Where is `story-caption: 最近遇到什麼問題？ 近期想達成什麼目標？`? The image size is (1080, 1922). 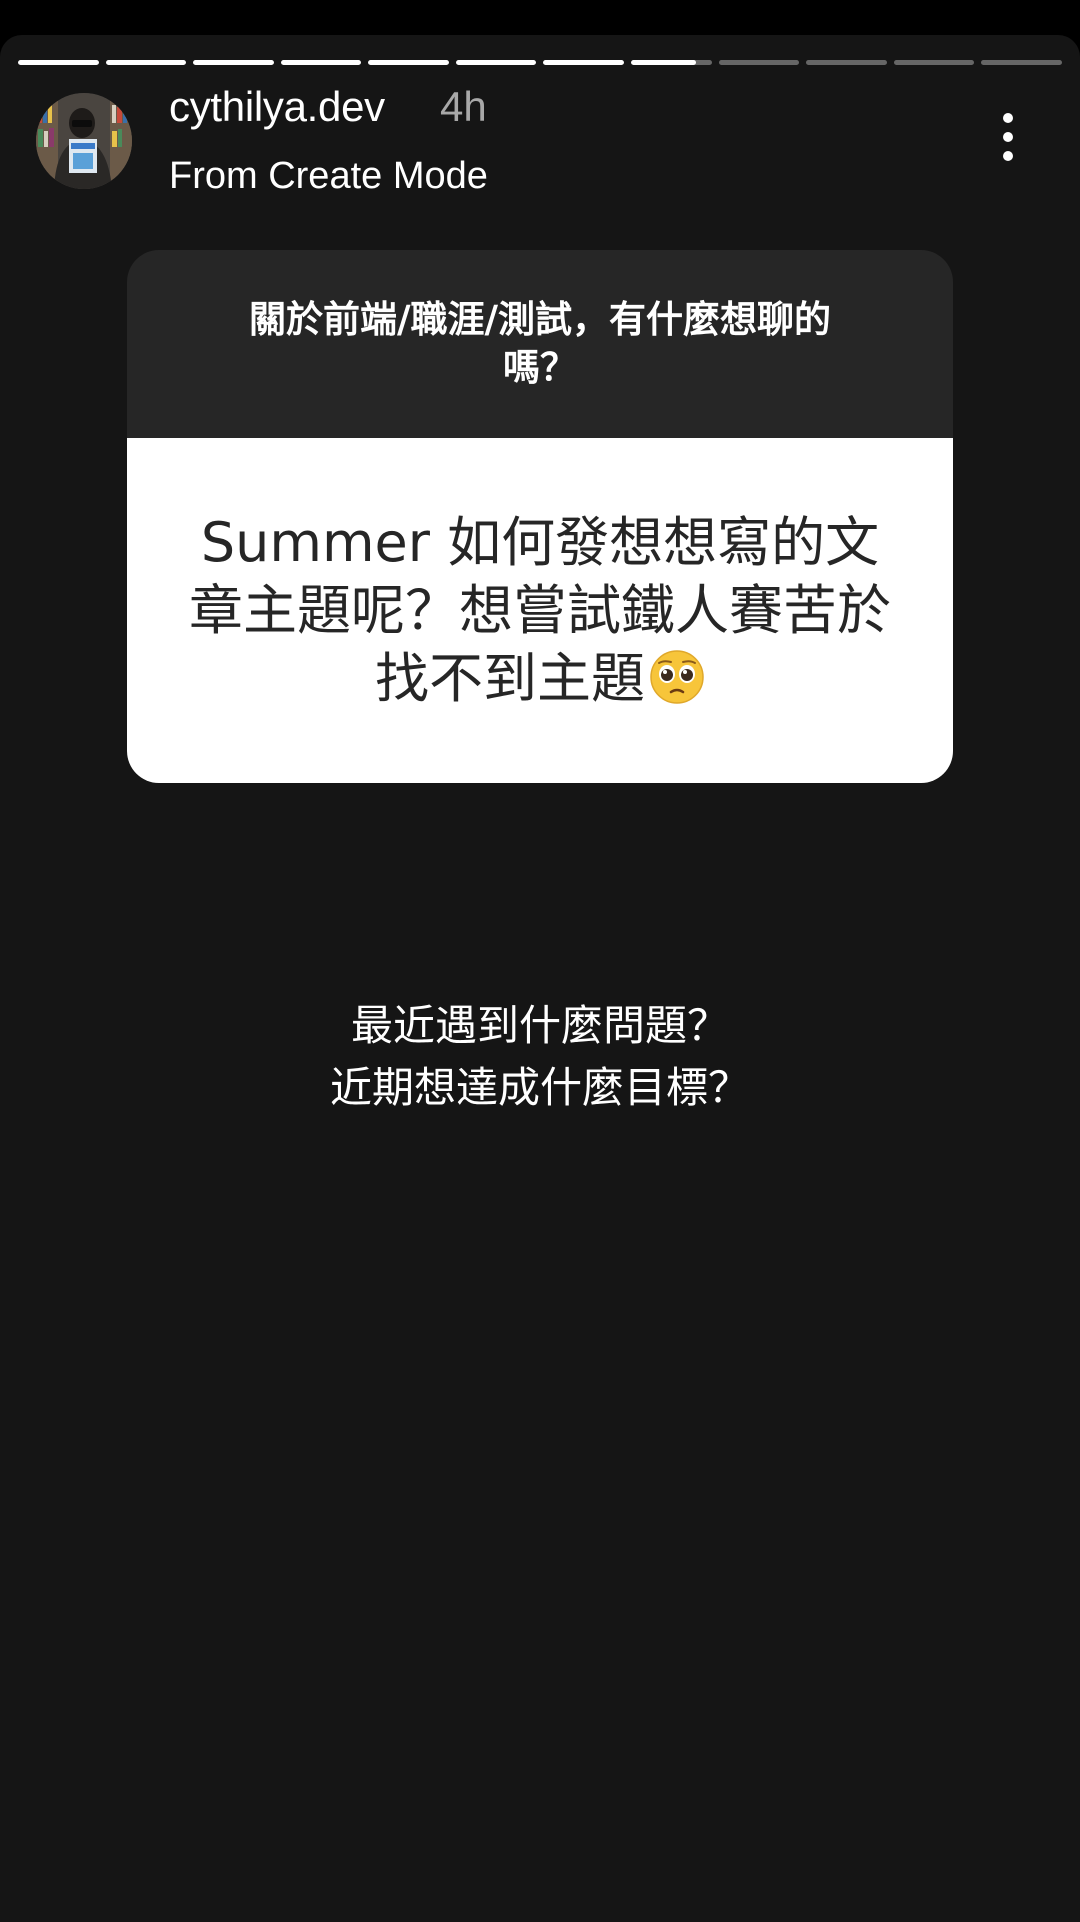 story-caption: 最近遇到什麼問題？ 近期想達成什麼目標？ is located at coordinates (540, 1057).